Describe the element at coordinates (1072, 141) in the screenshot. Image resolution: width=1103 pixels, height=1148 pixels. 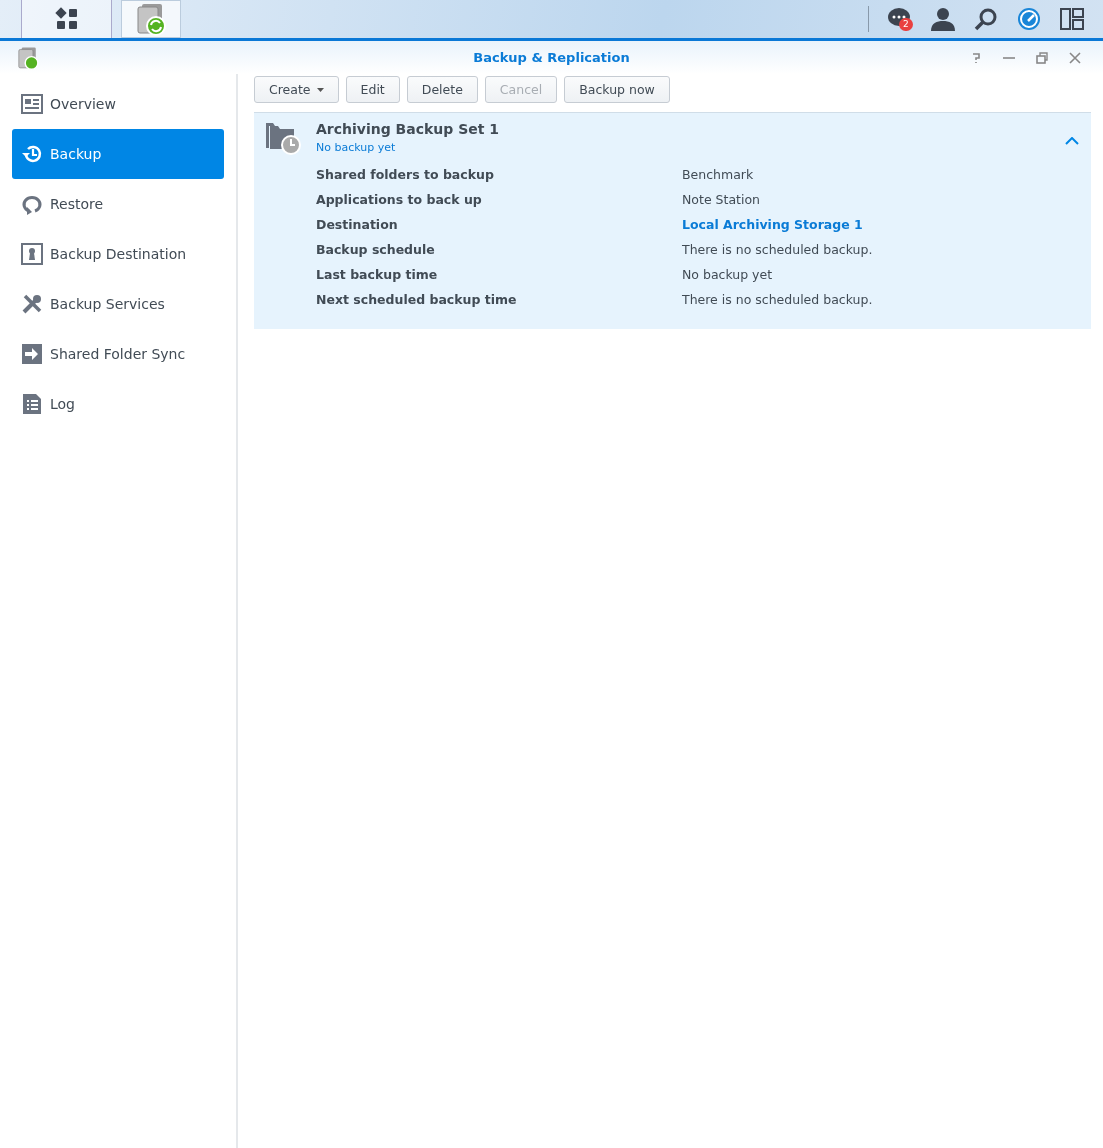
I see `collapse-icon` at that location.